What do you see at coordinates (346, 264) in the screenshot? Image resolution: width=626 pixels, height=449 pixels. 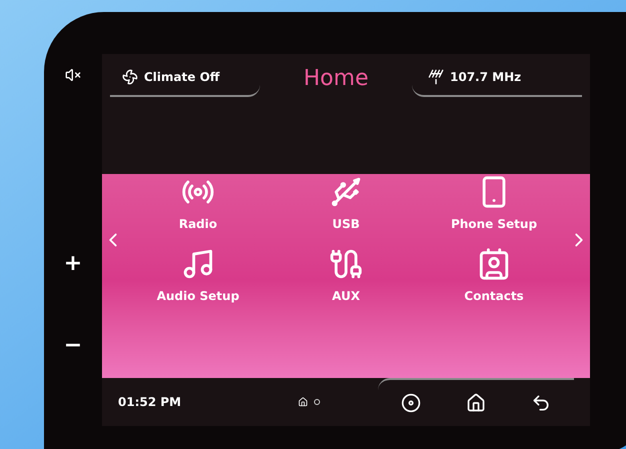 I see `cable-plug-icon` at bounding box center [346, 264].